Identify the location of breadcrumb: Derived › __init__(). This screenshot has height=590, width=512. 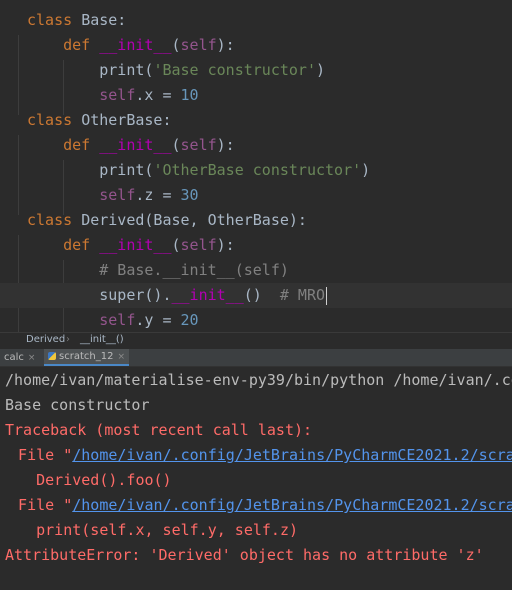
(256, 340).